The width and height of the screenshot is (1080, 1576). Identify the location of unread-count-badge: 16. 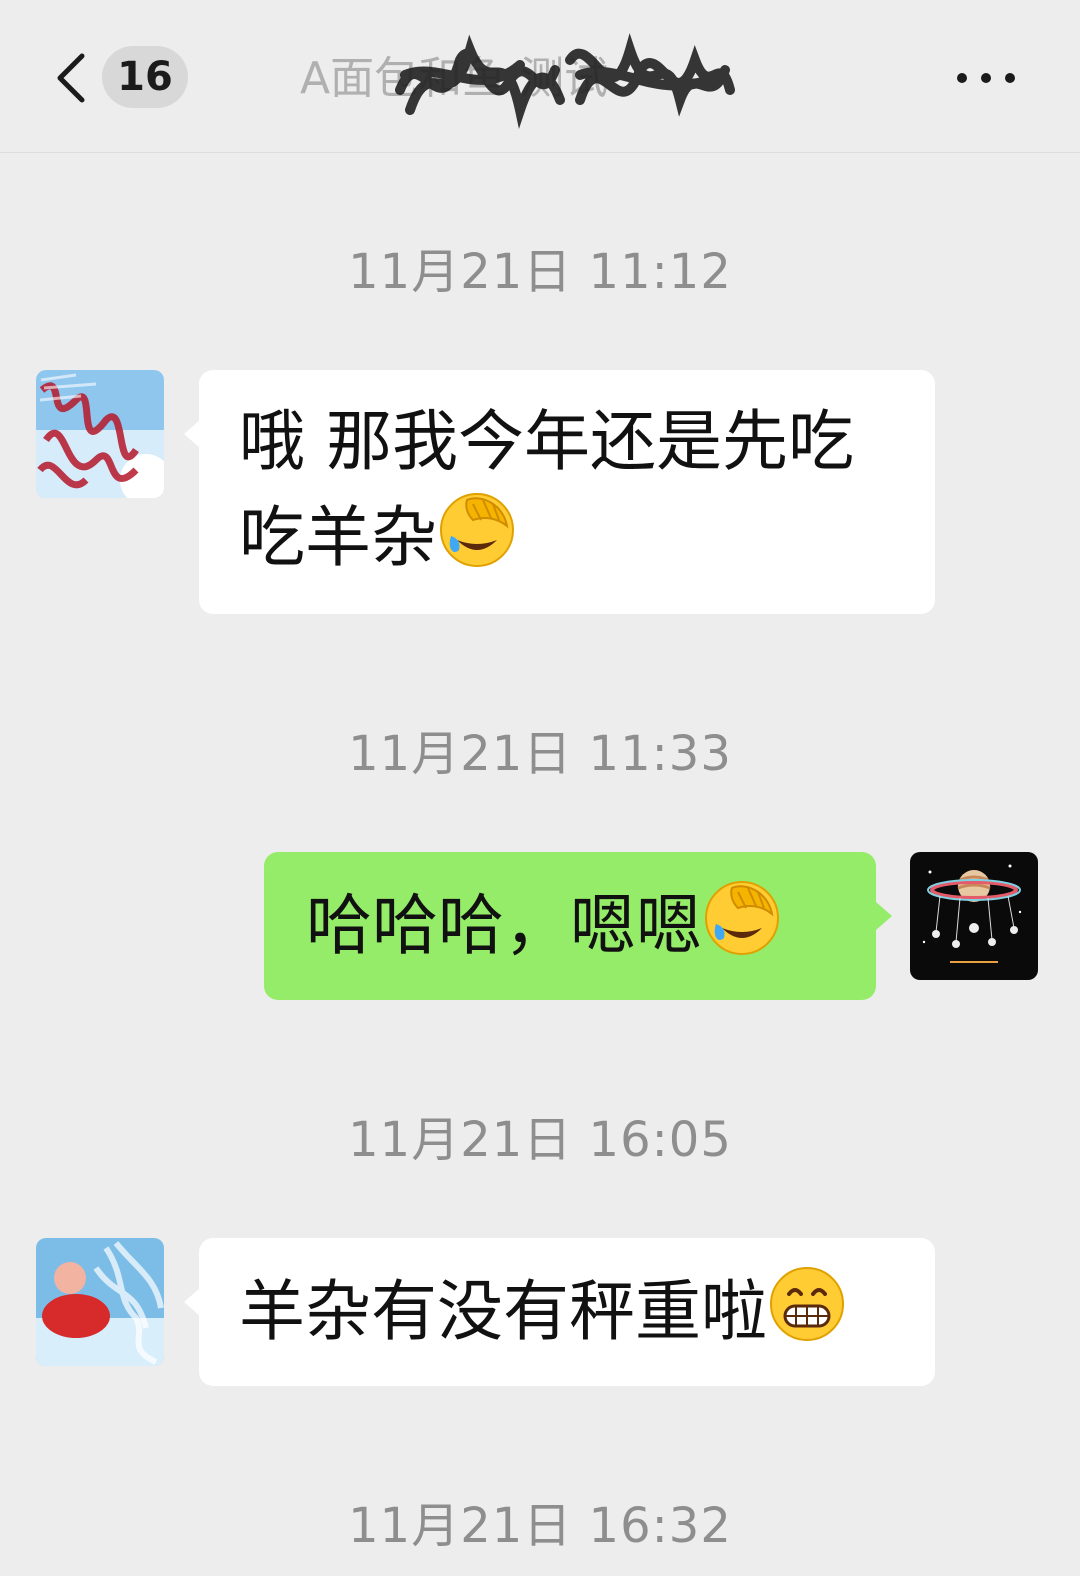
(145, 77).